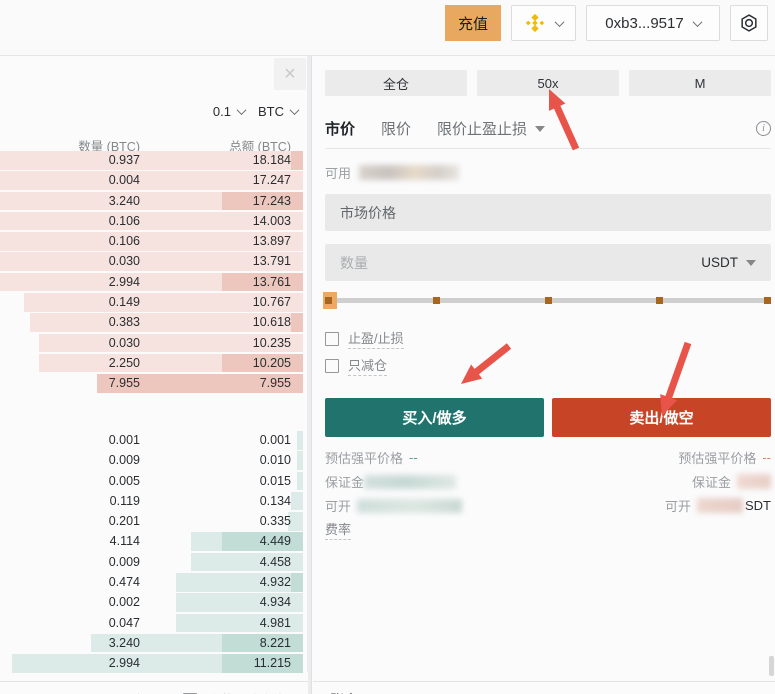 The width and height of the screenshot is (775, 694). Describe the element at coordinates (151, 440) in the screenshot. I see `orderbook-row: 0.001 0.001` at that location.